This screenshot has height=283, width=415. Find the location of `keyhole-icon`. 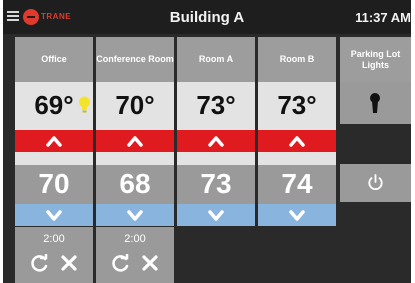

keyhole-icon is located at coordinates (375, 103).